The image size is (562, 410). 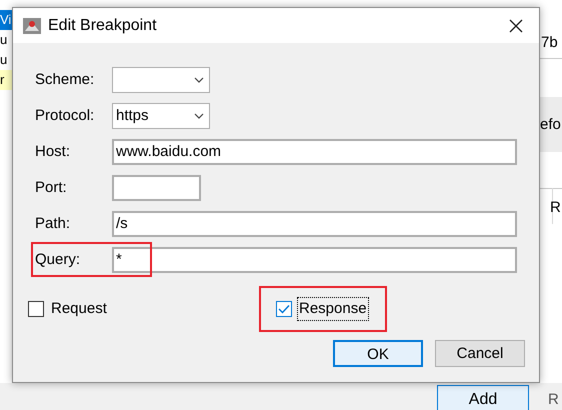 I want to click on field-label: Scheme:, so click(x=65, y=80).